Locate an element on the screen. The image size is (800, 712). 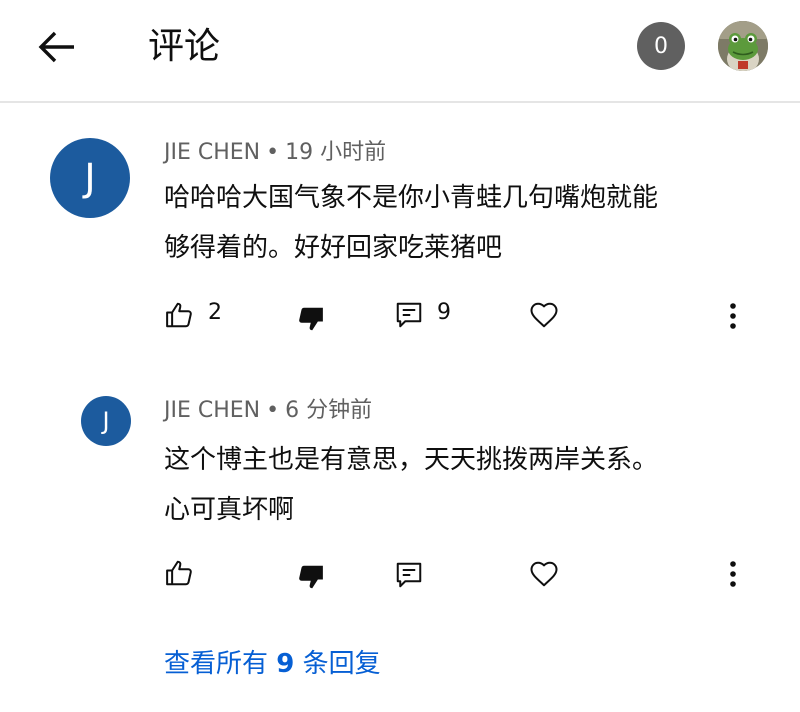
like-button is located at coordinates (179, 573).